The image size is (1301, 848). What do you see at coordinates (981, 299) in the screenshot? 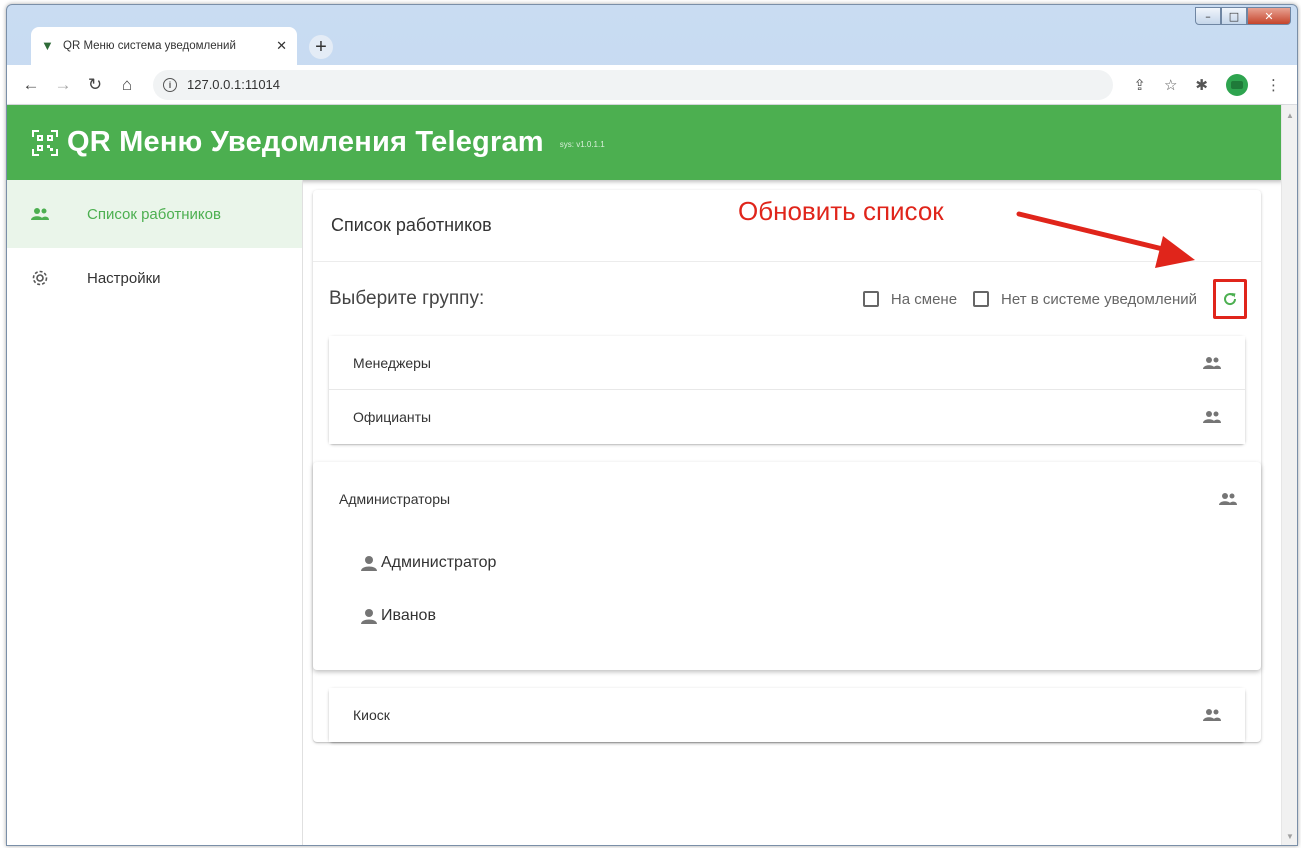
I see `not-in-system-checkbox` at bounding box center [981, 299].